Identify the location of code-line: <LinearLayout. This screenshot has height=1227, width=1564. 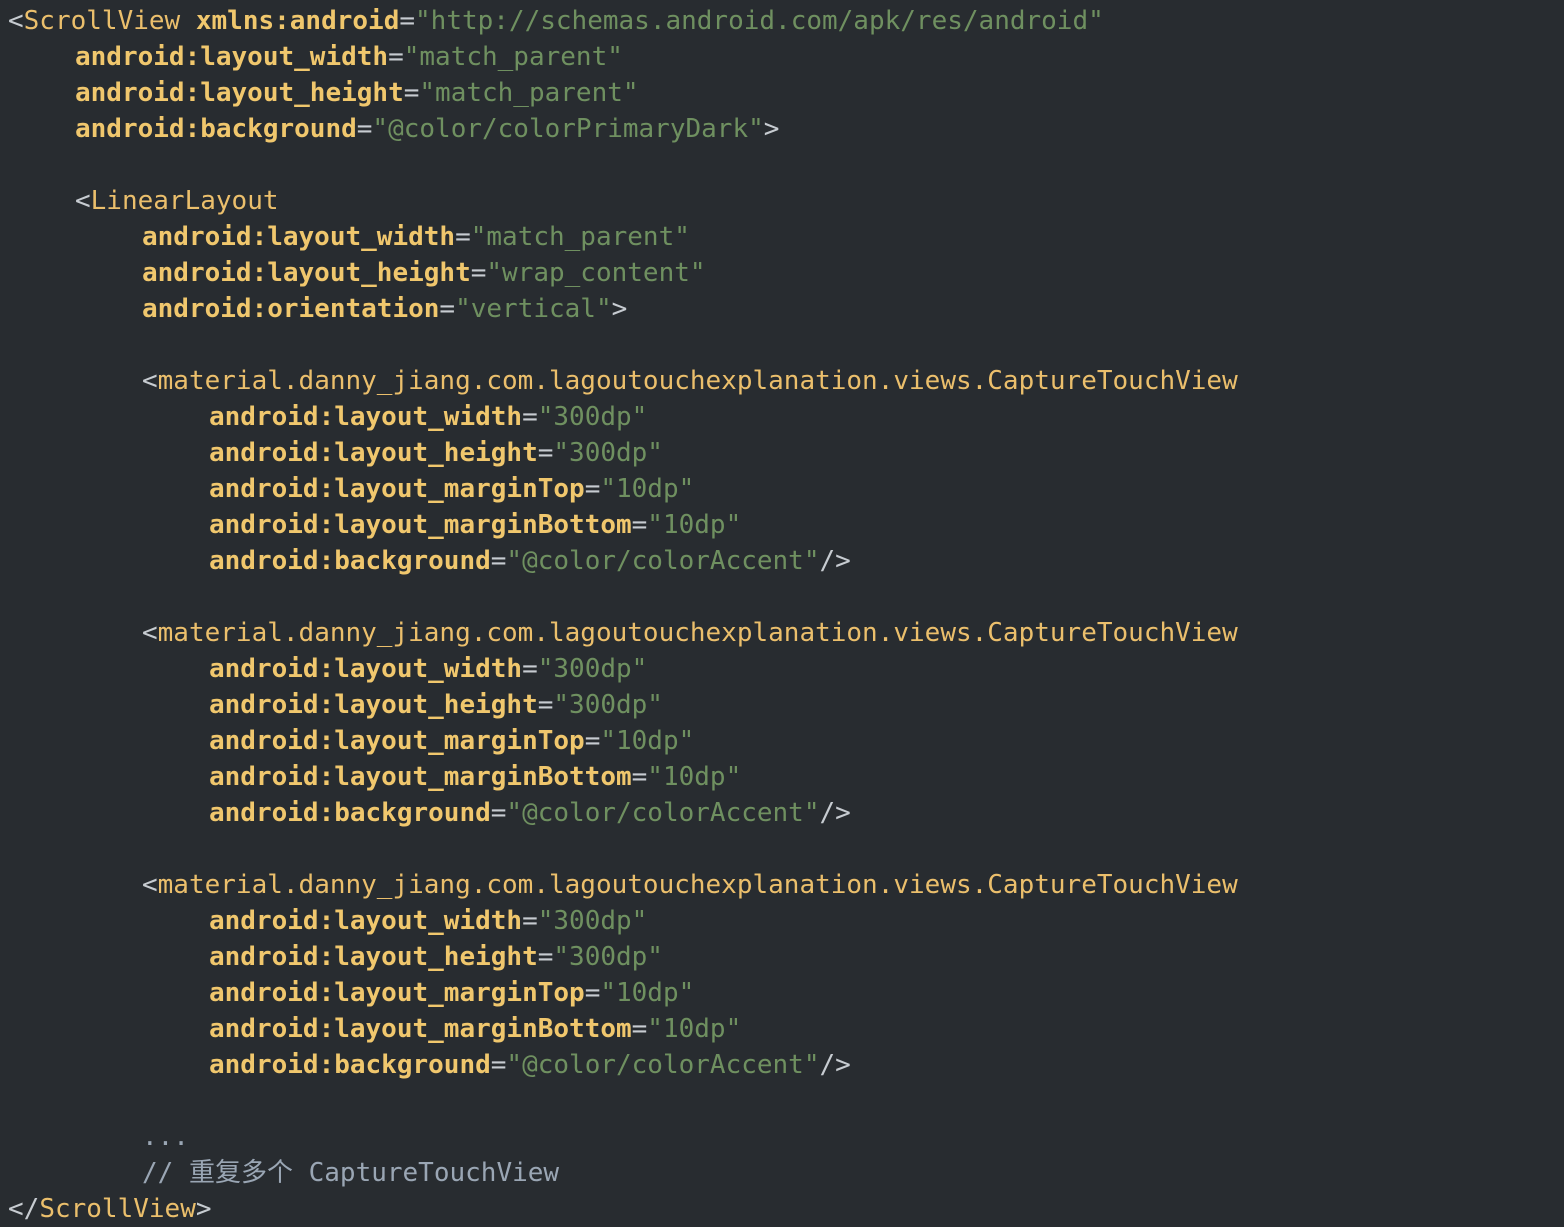
(143, 201).